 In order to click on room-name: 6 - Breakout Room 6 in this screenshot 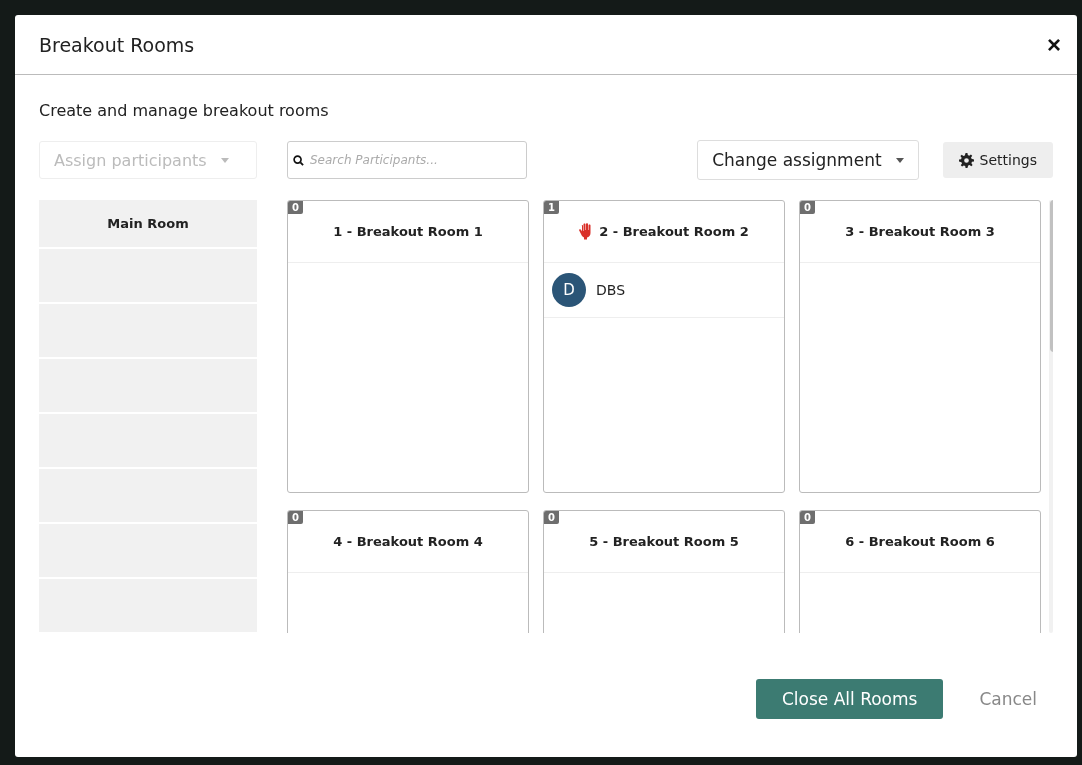, I will do `click(920, 541)`.